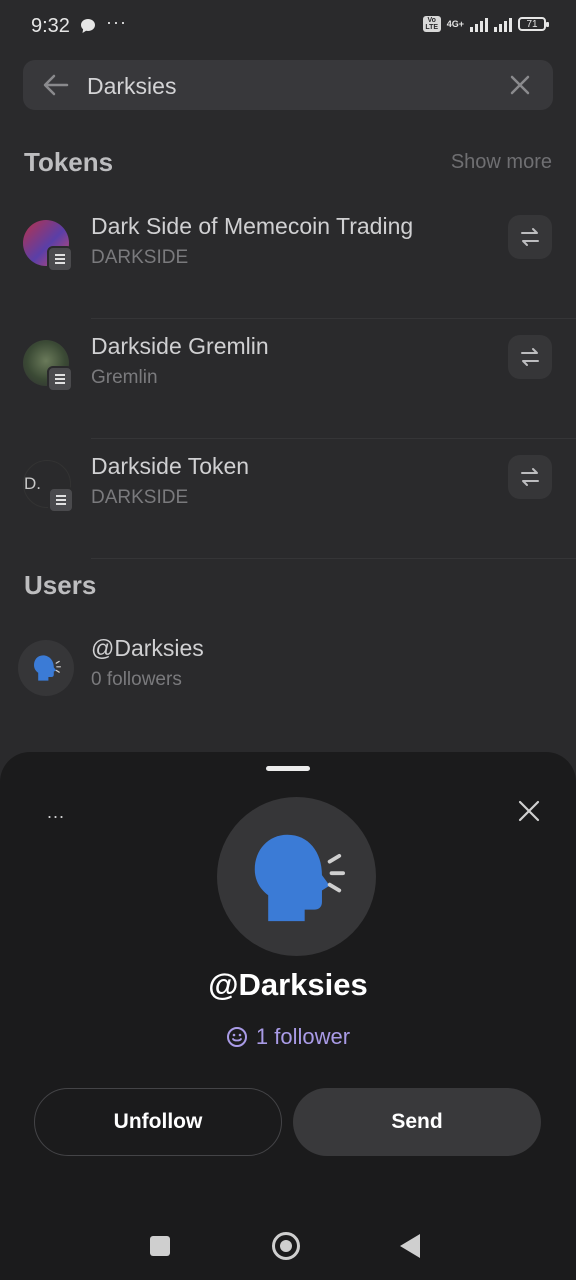 This screenshot has width=576, height=1280. Describe the element at coordinates (124, 377) in the screenshot. I see `token-symbol: Gremlin` at that location.